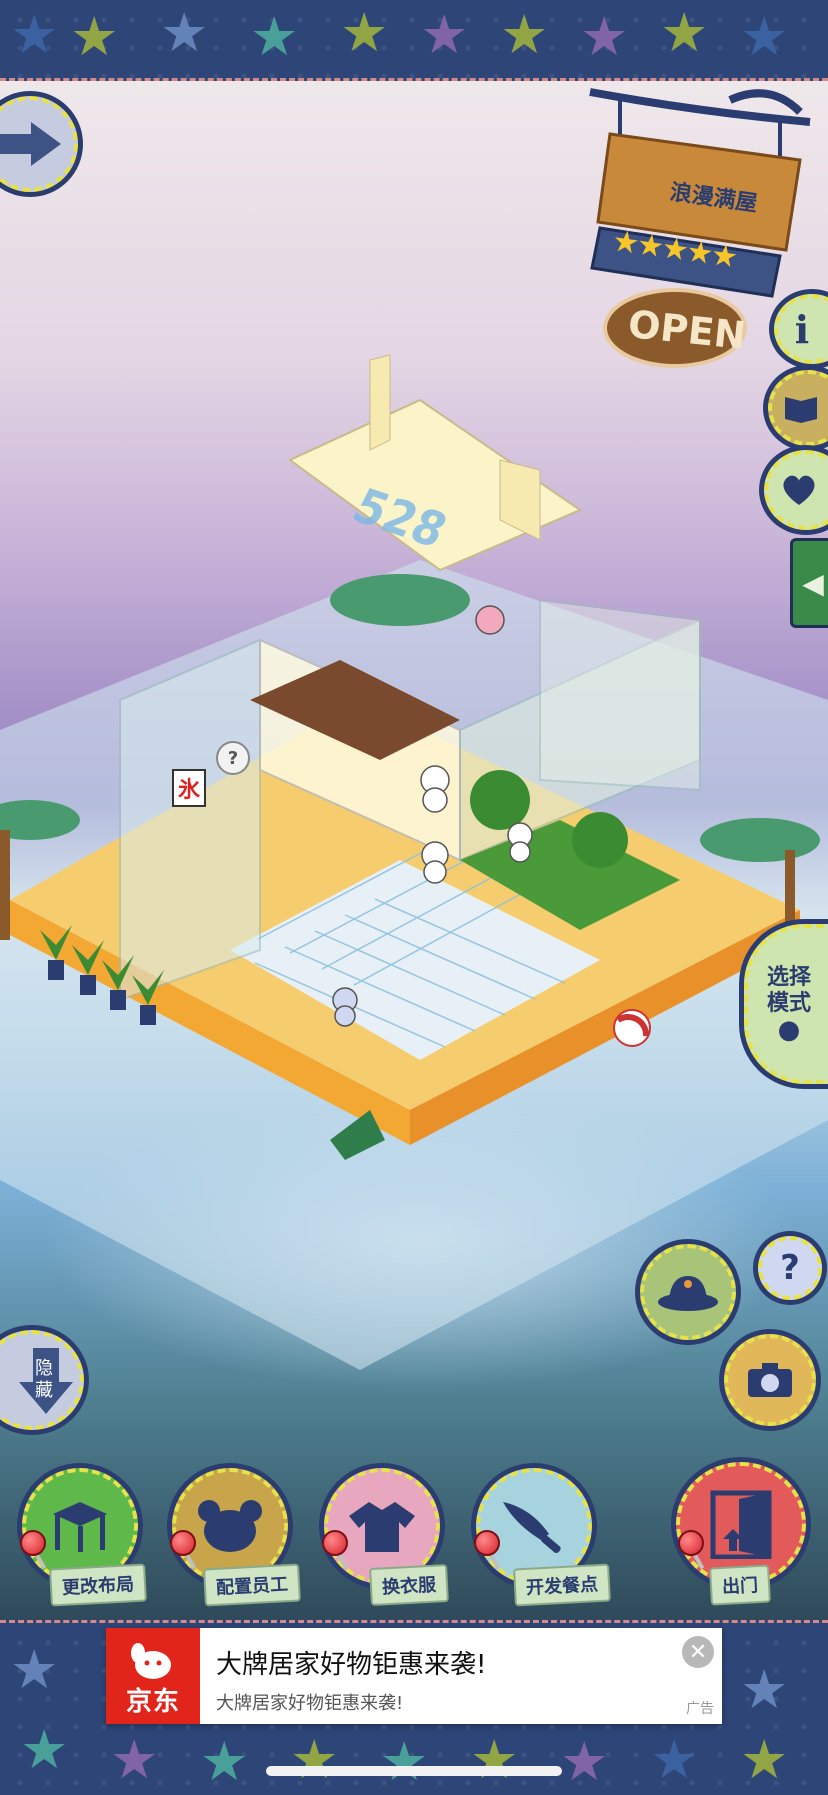 The width and height of the screenshot is (828, 1795). What do you see at coordinates (351, 1665) in the screenshot?
I see `ad-title: 大牌居家好物钜惠来袭!` at bounding box center [351, 1665].